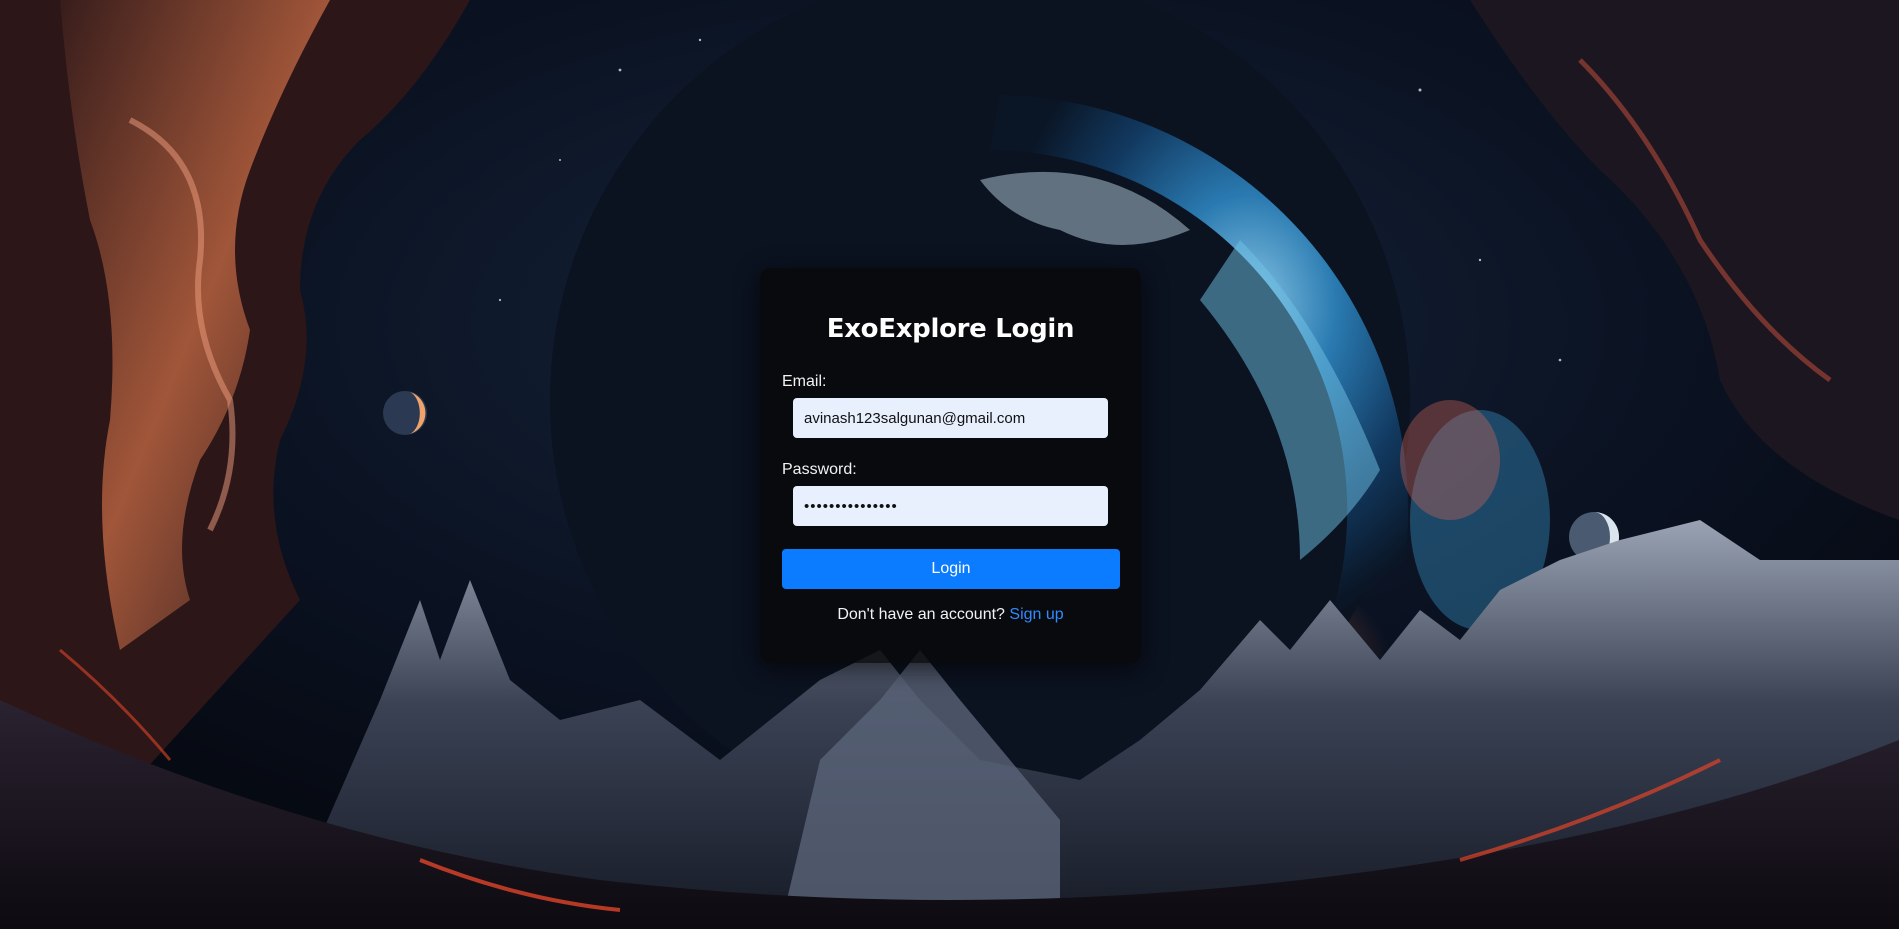  I want to click on login-button: Login, so click(951, 569).